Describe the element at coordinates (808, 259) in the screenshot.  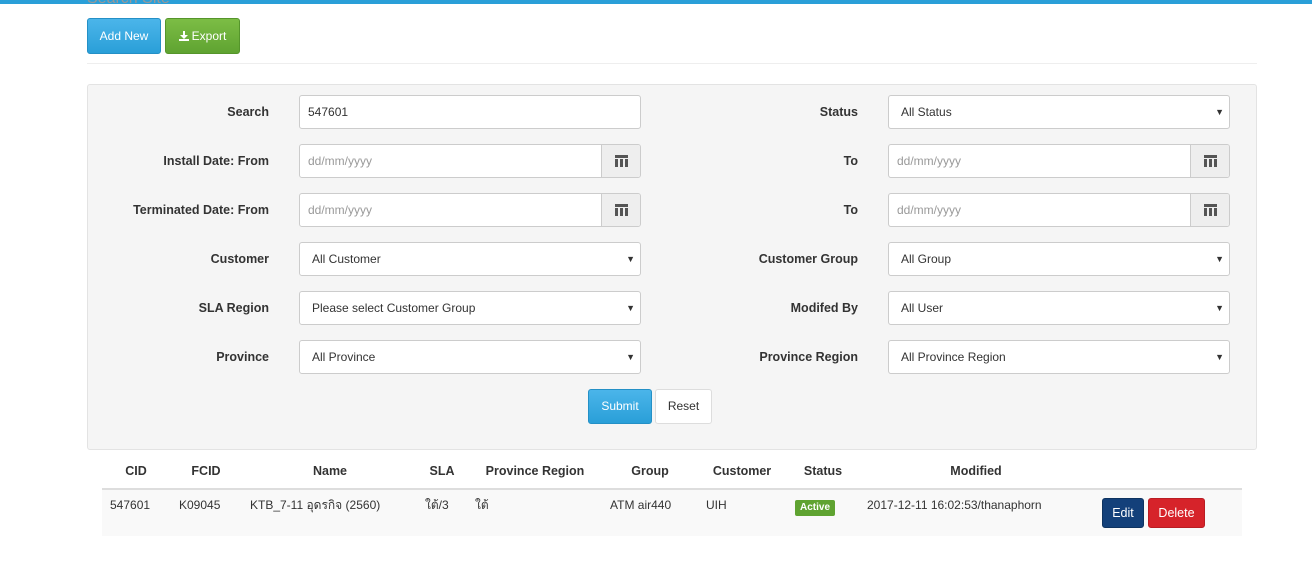
I see `customer-group-label: Customer Group` at that location.